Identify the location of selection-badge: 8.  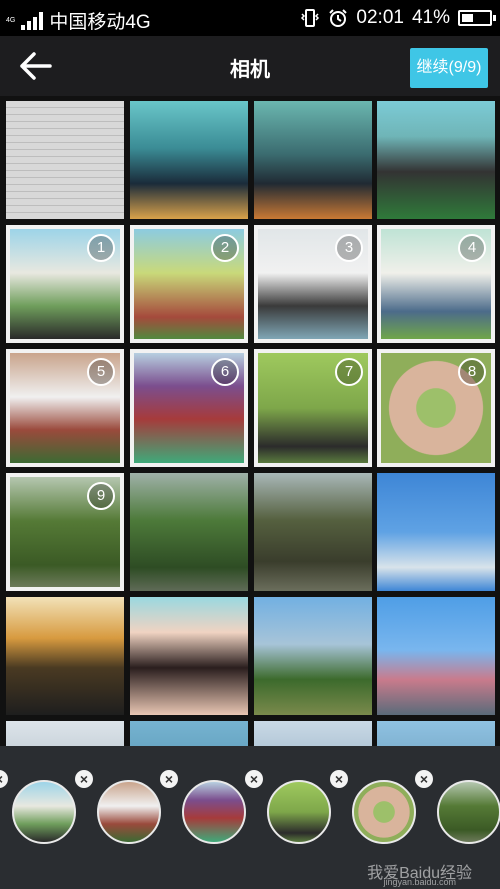
(472, 372).